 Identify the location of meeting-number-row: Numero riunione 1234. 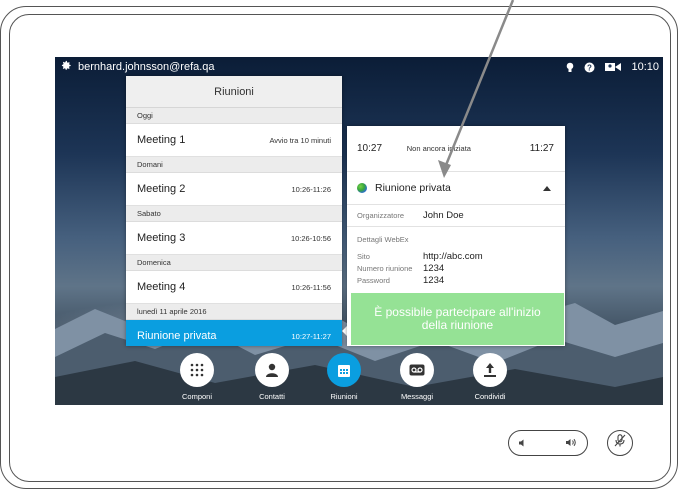
(456, 268).